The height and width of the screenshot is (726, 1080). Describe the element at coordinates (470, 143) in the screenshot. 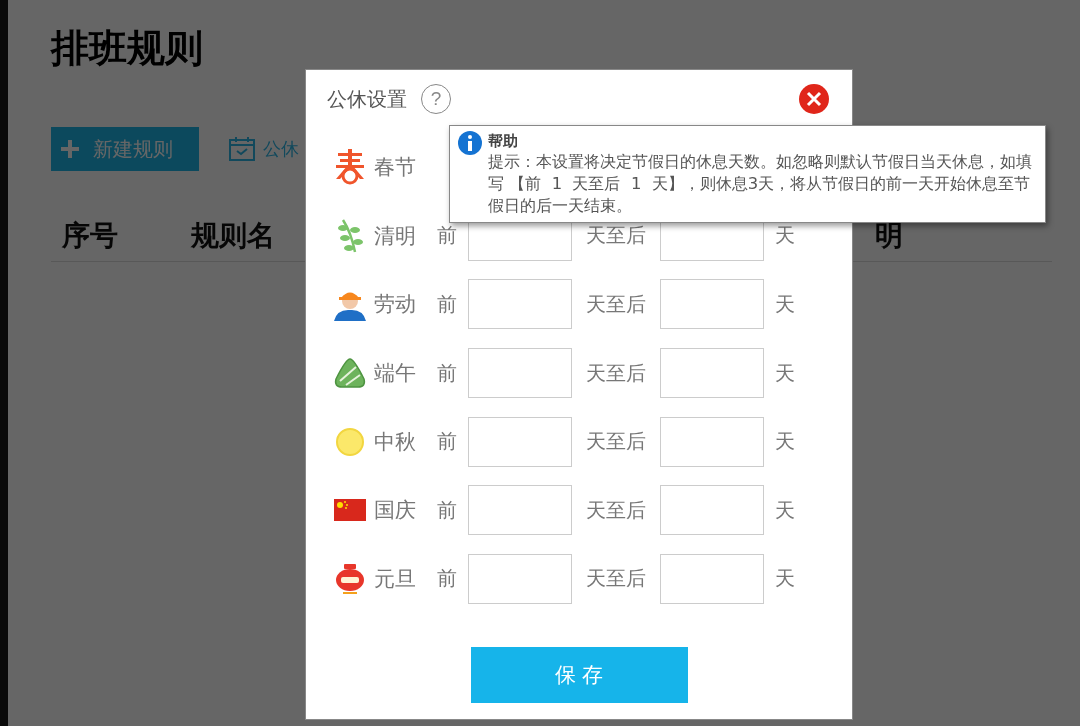

I see `info-icon` at that location.